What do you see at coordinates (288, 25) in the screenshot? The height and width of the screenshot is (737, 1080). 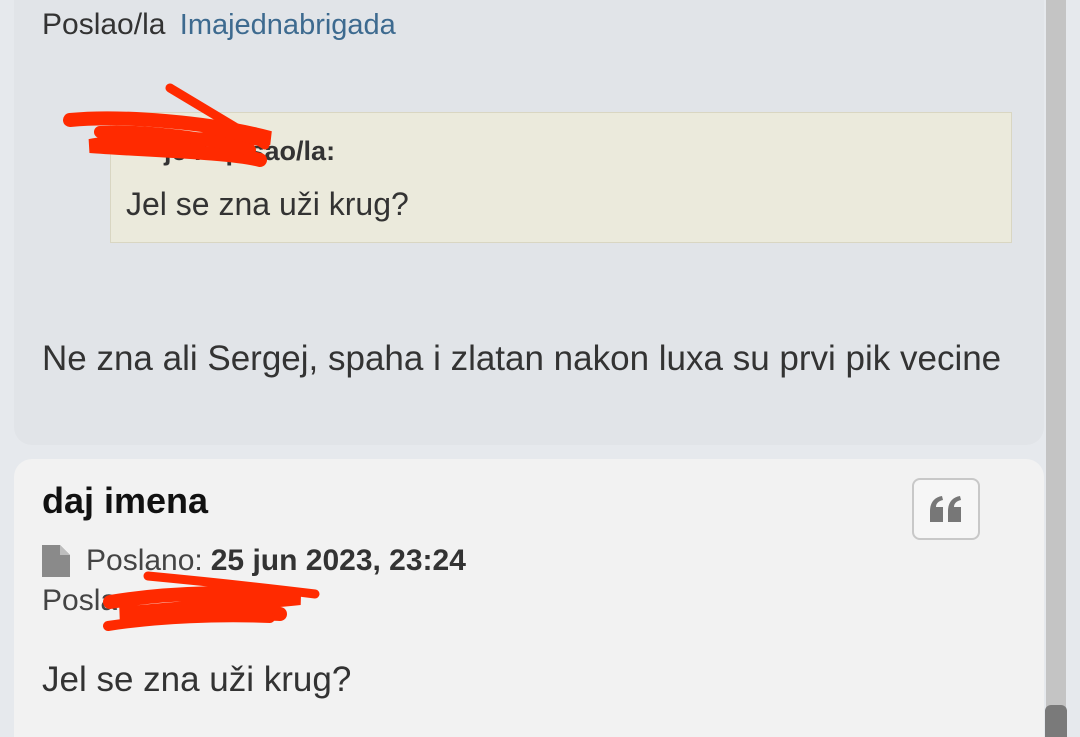 I see `author-link: Imajednabrigada` at bounding box center [288, 25].